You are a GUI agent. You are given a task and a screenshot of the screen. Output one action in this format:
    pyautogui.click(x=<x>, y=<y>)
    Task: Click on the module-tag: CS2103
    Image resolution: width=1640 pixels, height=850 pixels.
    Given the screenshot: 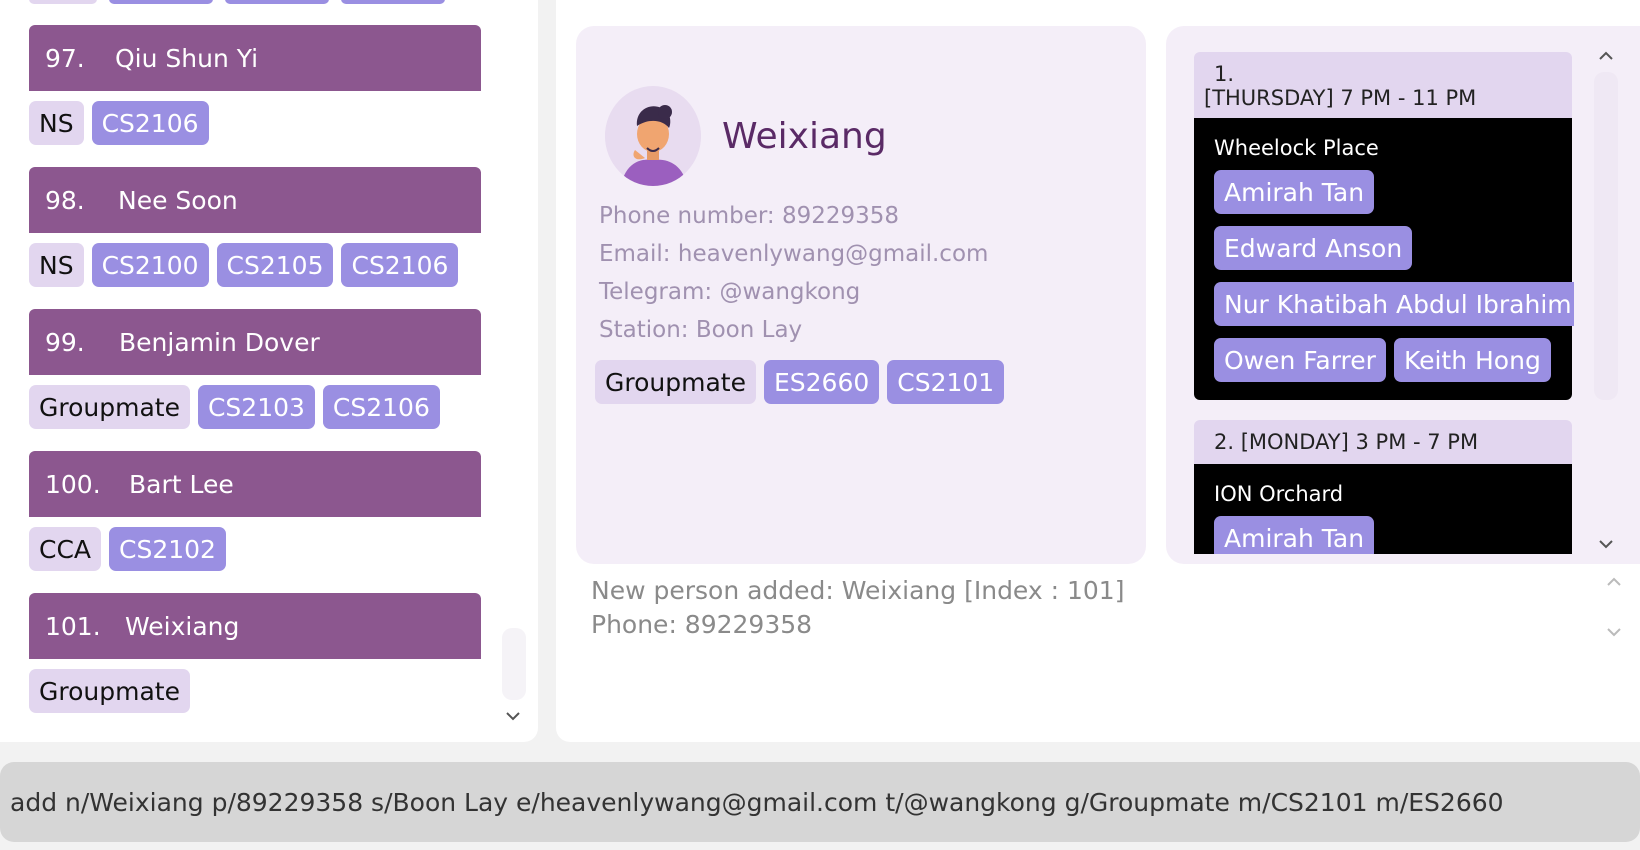 What is the action you would take?
    pyautogui.click(x=256, y=407)
    